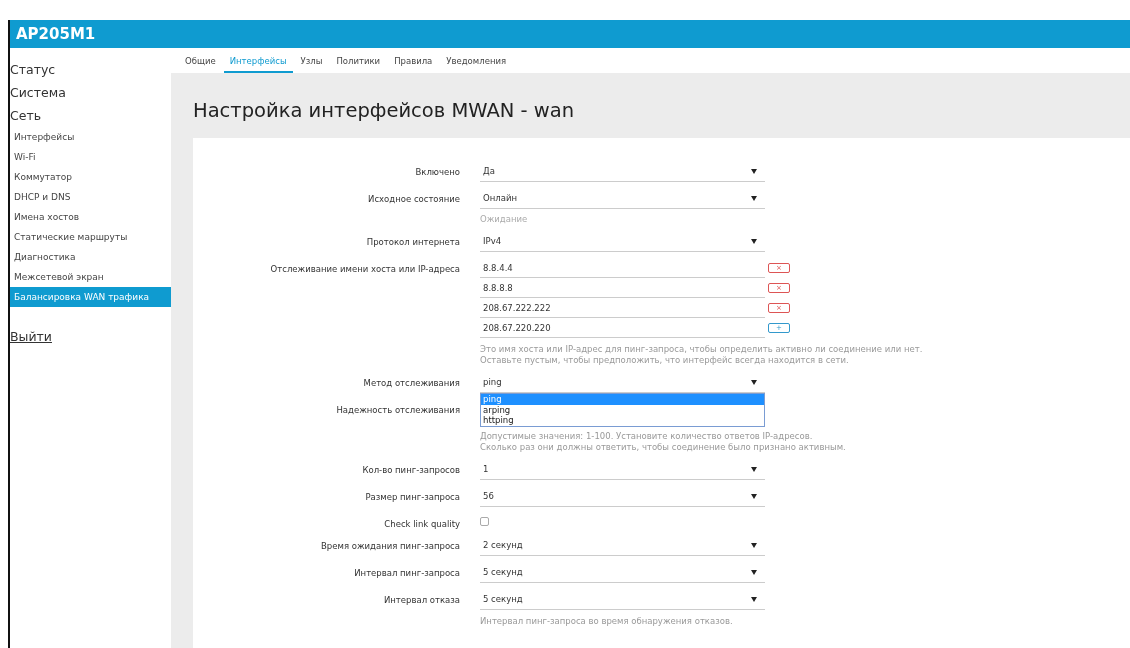  Describe the element at coordinates (622, 171) in the screenshot. I see `dropdown: Да` at that location.